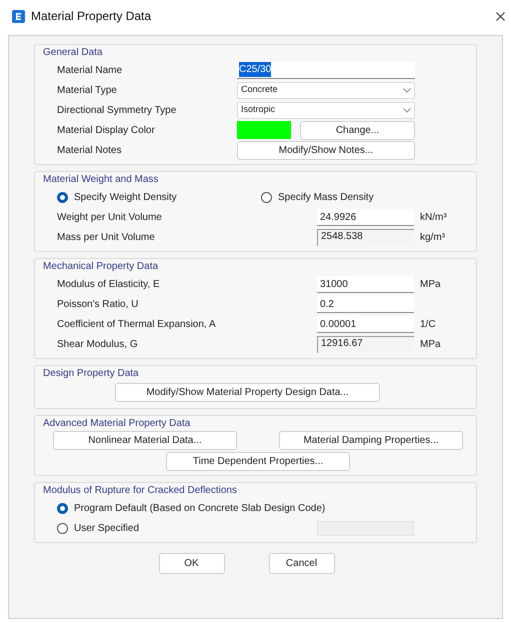 Image resolution: width=511 pixels, height=623 pixels. Describe the element at coordinates (98, 305) in the screenshot. I see `field-label: Poisson's Ratio, U` at that location.